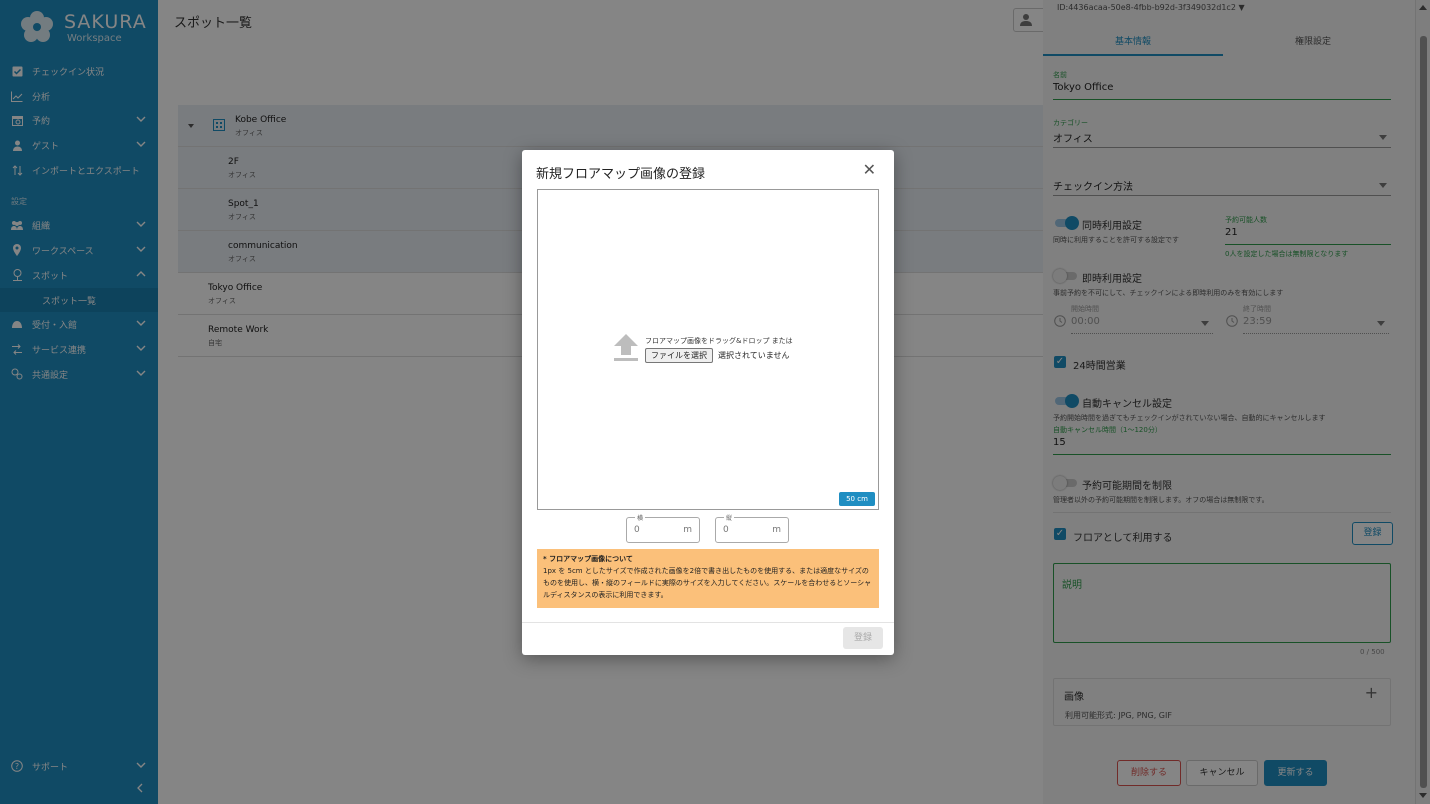 The width and height of the screenshot is (1430, 804). I want to click on no-file-selected: 選択されていません, so click(754, 355).